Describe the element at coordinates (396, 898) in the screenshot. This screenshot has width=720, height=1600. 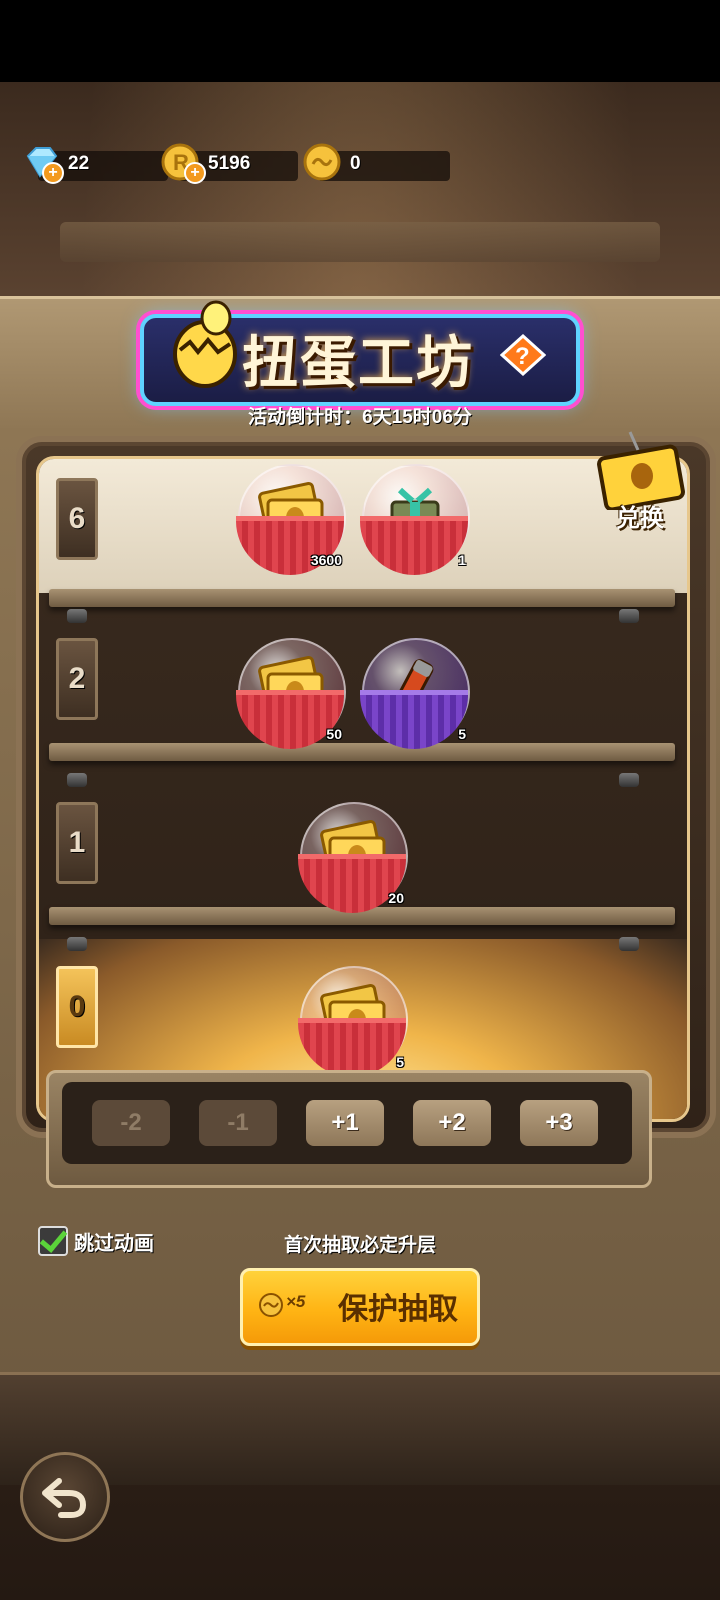
I see `prize-quantity: 20` at that location.